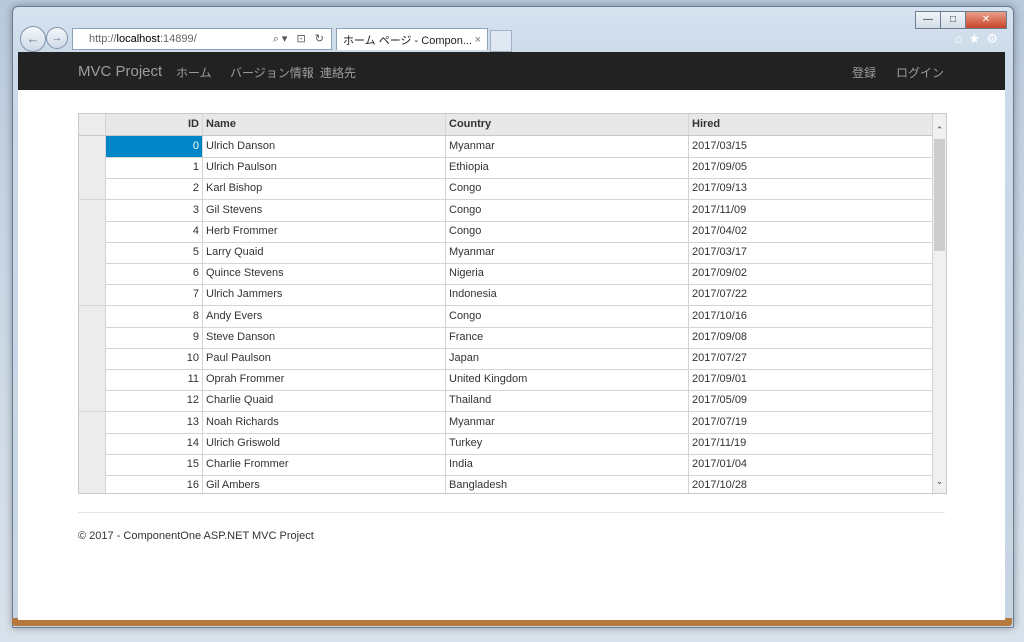  What do you see at coordinates (324, 484) in the screenshot?
I see `cell-name: Gil Ambers` at bounding box center [324, 484].